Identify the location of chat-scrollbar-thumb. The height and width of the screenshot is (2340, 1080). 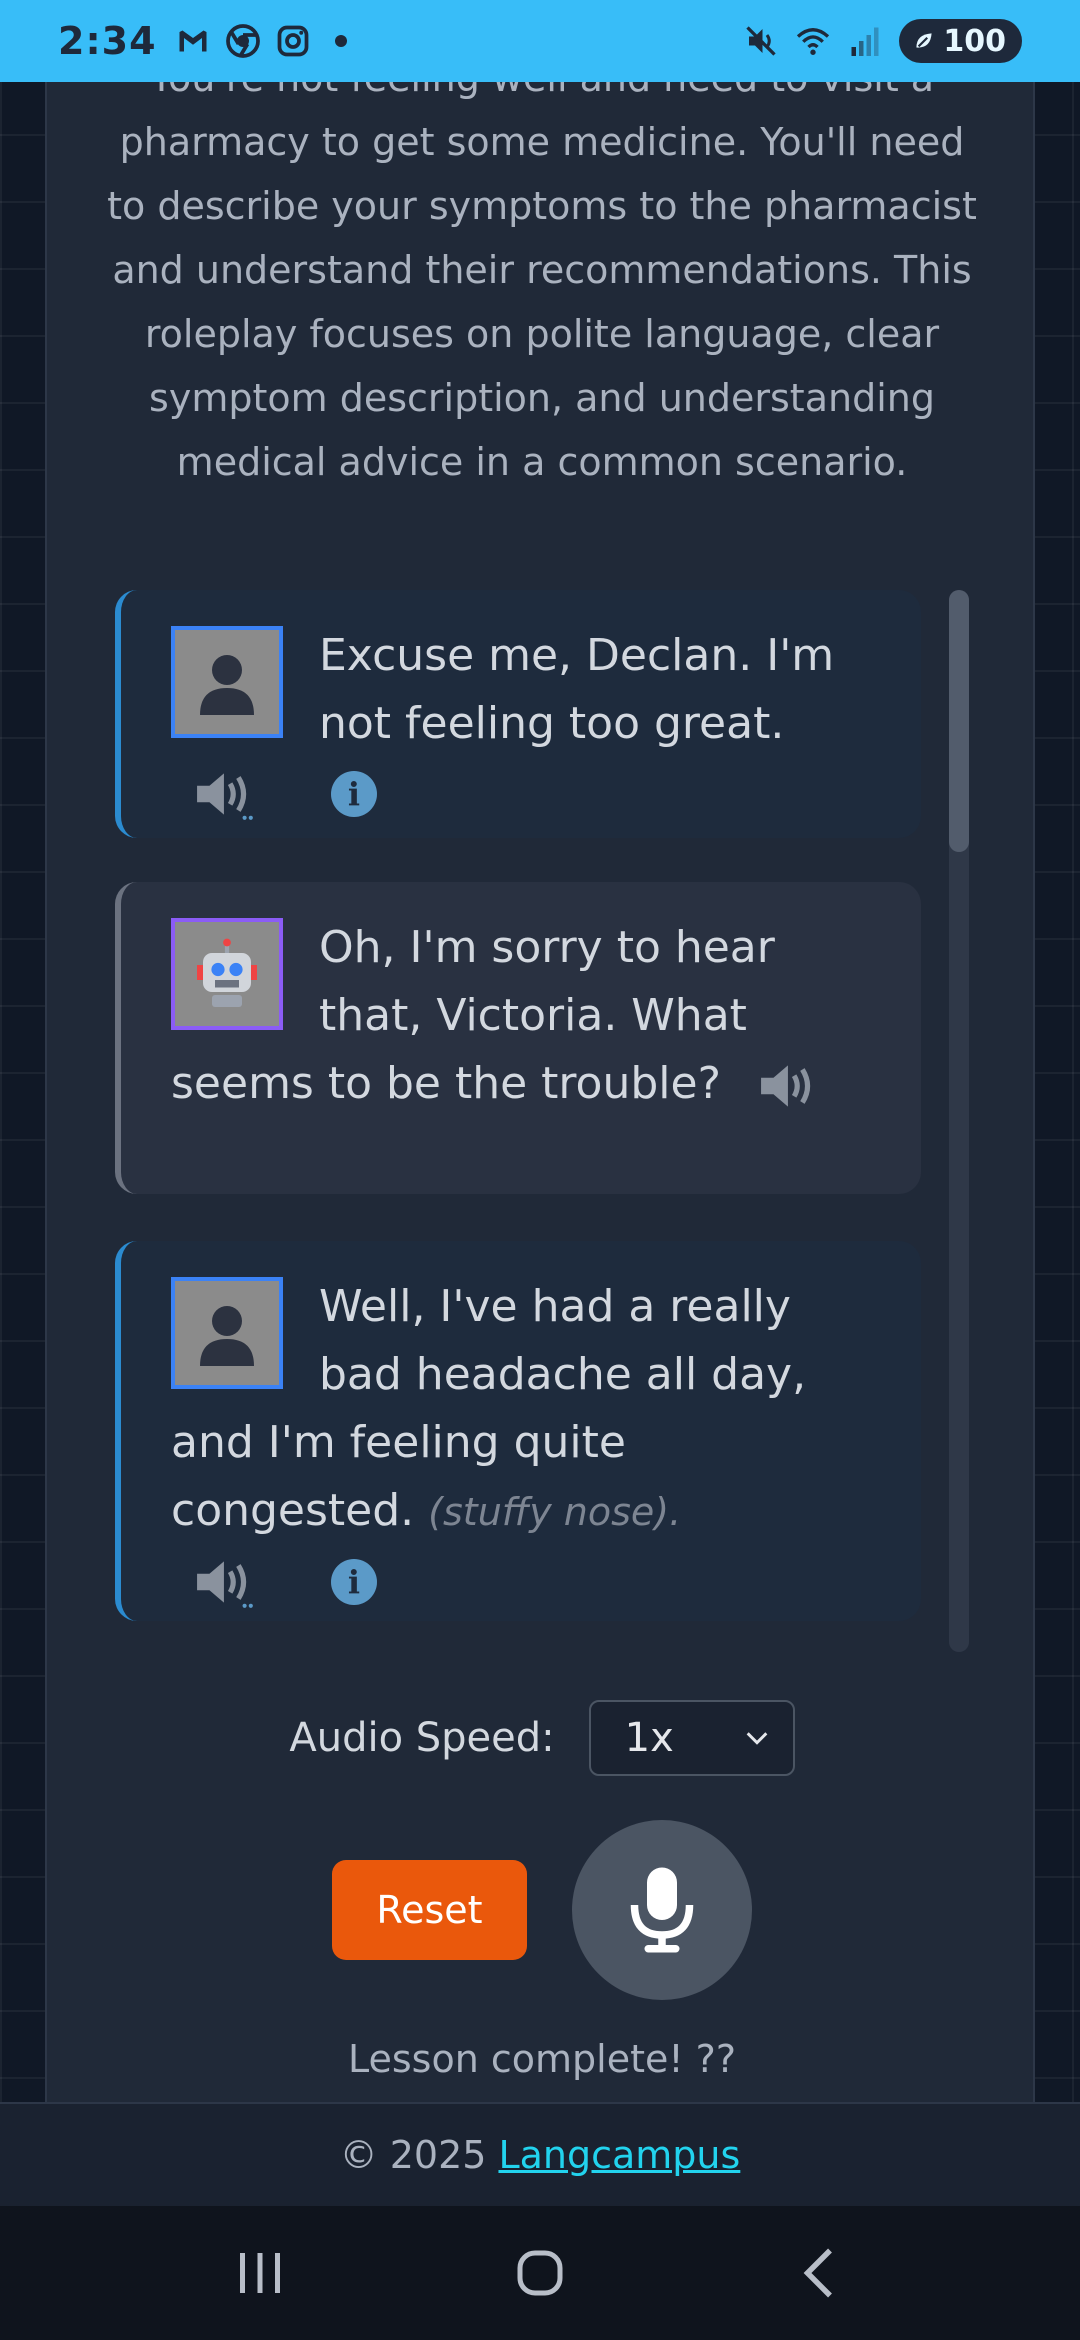
(959, 721).